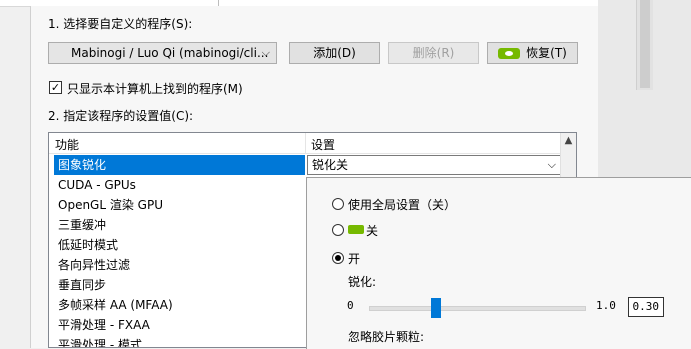 The width and height of the screenshot is (691, 349). I want to click on page-scrollbar, so click(644, 45).